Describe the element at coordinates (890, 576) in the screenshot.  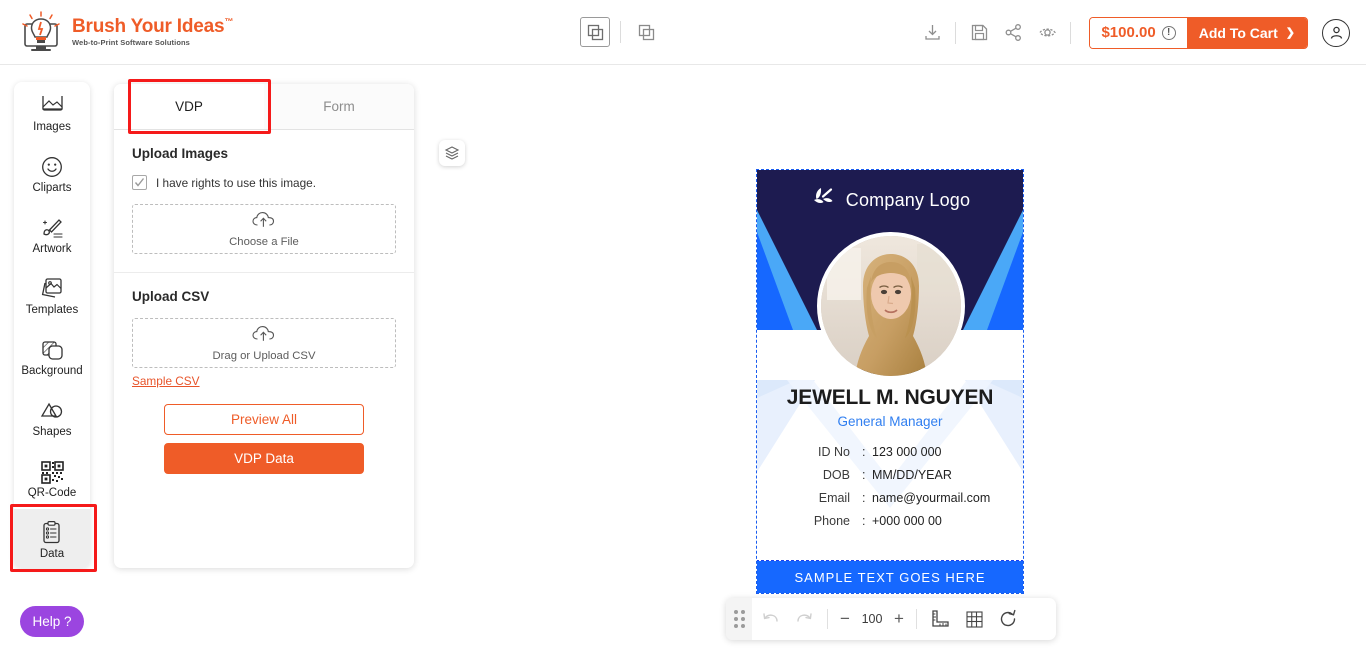
I see `card-footer-banner: SAMPLE TEXT GOES HERE` at that location.